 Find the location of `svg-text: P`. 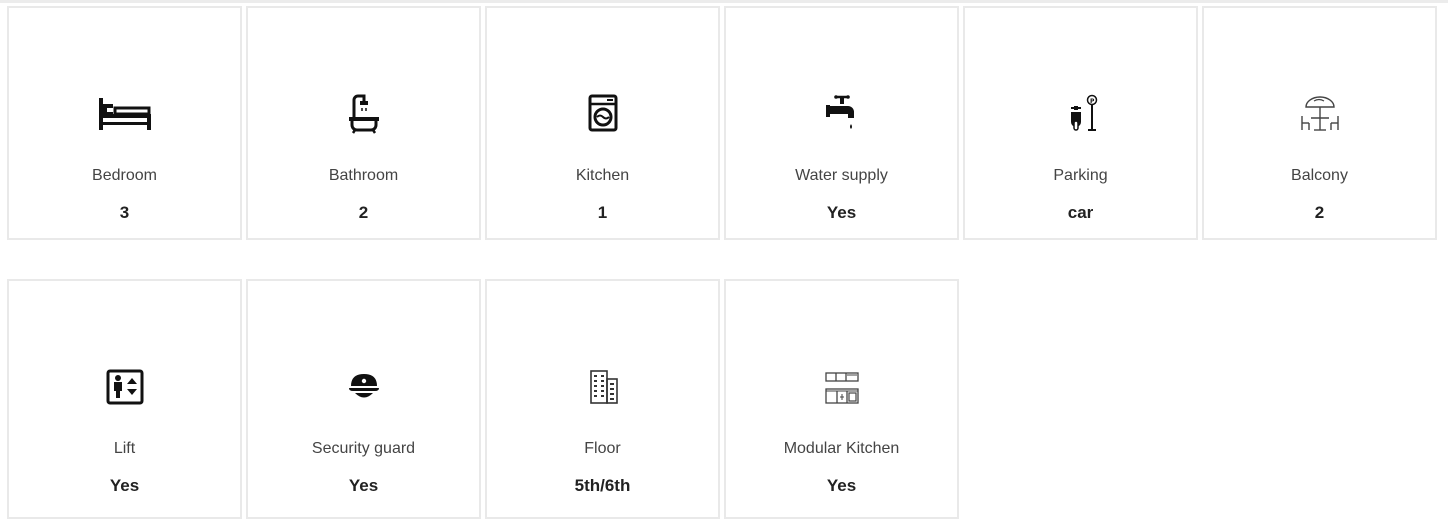

svg-text: P is located at coordinates (1092, 101).